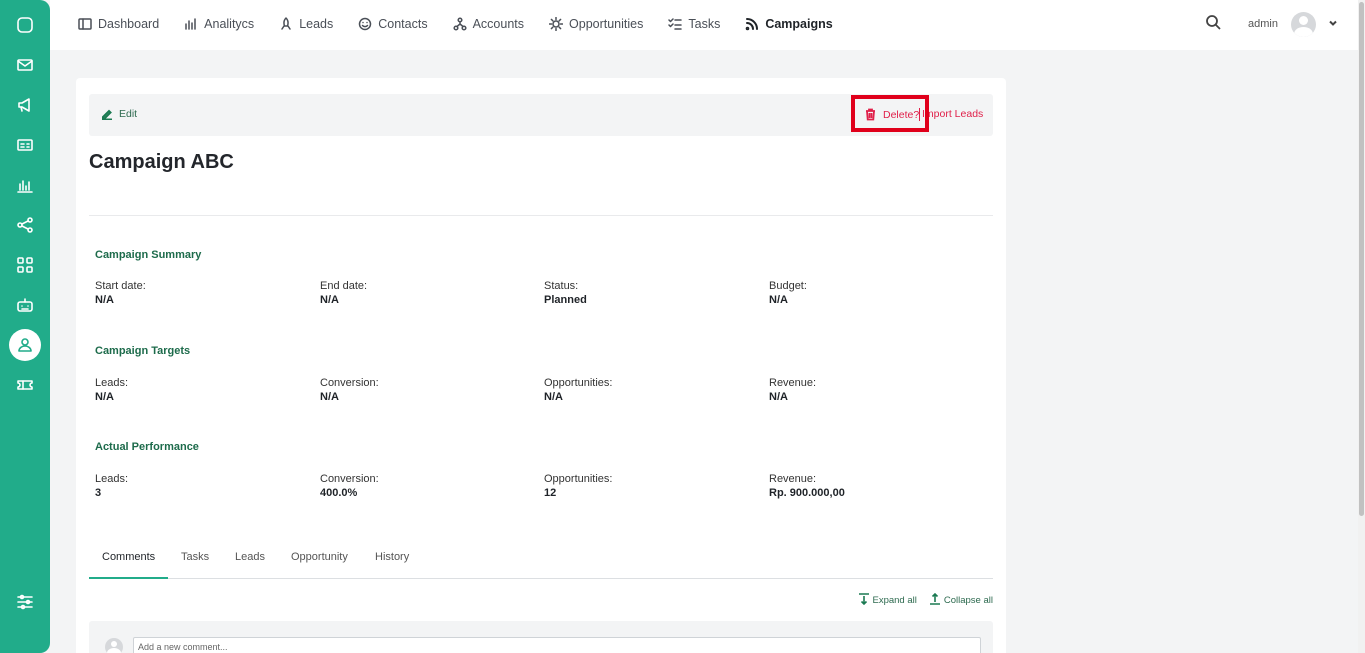 The width and height of the screenshot is (1365, 653). I want to click on action-toolbar: Edit Delete? Import Leads, so click(541, 115).